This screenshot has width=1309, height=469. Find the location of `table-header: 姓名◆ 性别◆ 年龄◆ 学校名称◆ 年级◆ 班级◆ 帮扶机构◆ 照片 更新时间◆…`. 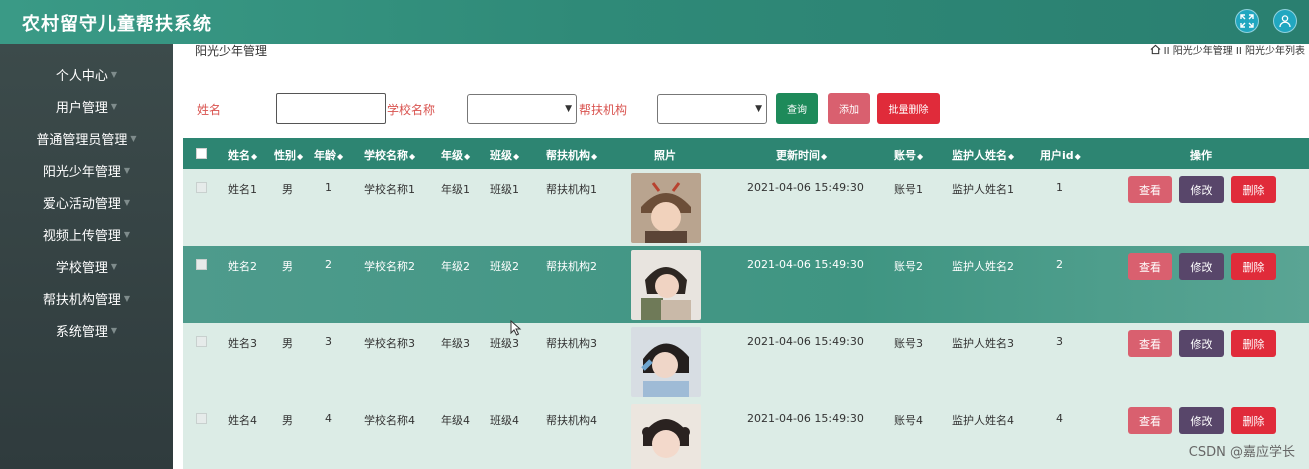

table-header: 姓名◆ 性别◆ 年龄◆ 学校名称◆ 年级◆ 班级◆ 帮扶机构◆ 照片 更新时间◆… is located at coordinates (746, 153).